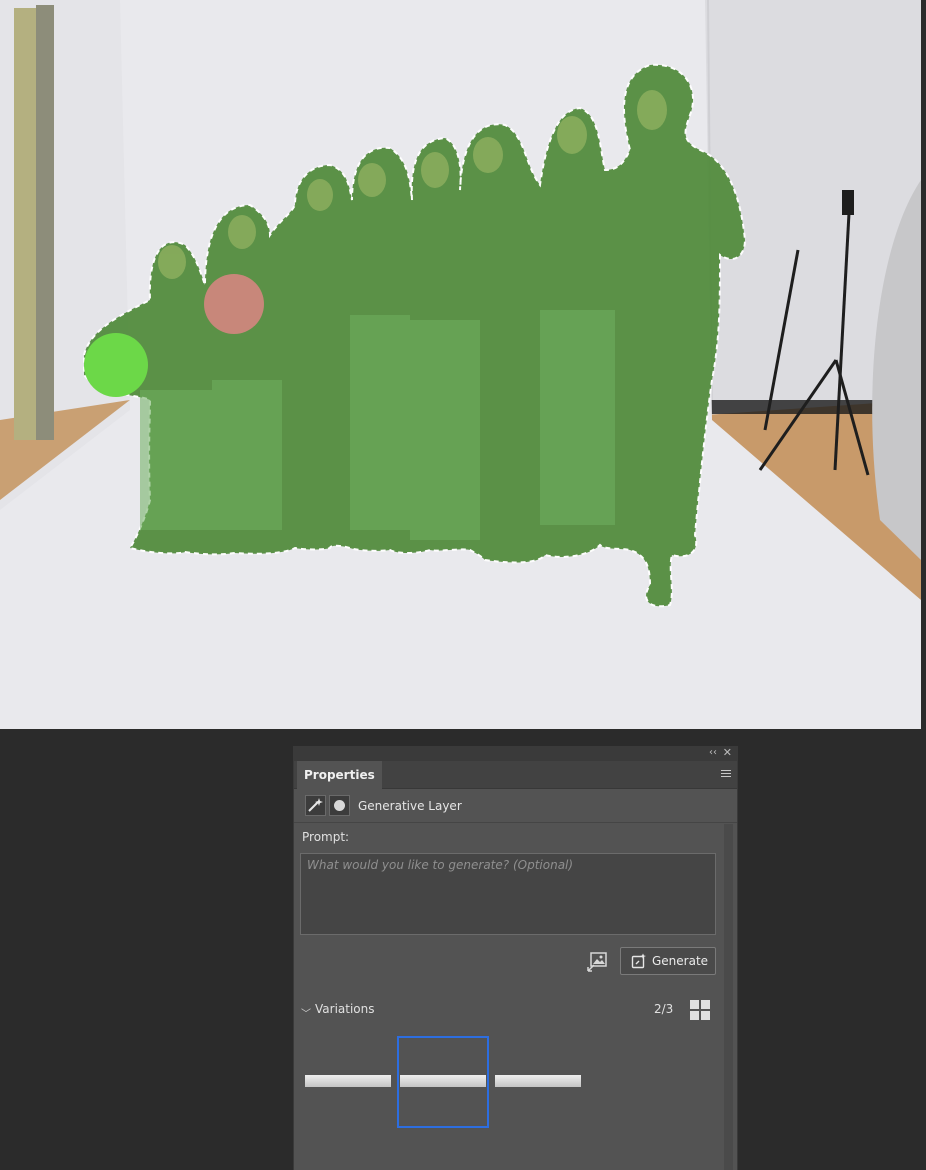 Image resolution: width=926 pixels, height=1170 pixels. What do you see at coordinates (638, 961) in the screenshot?
I see `generate-icon` at bounding box center [638, 961].